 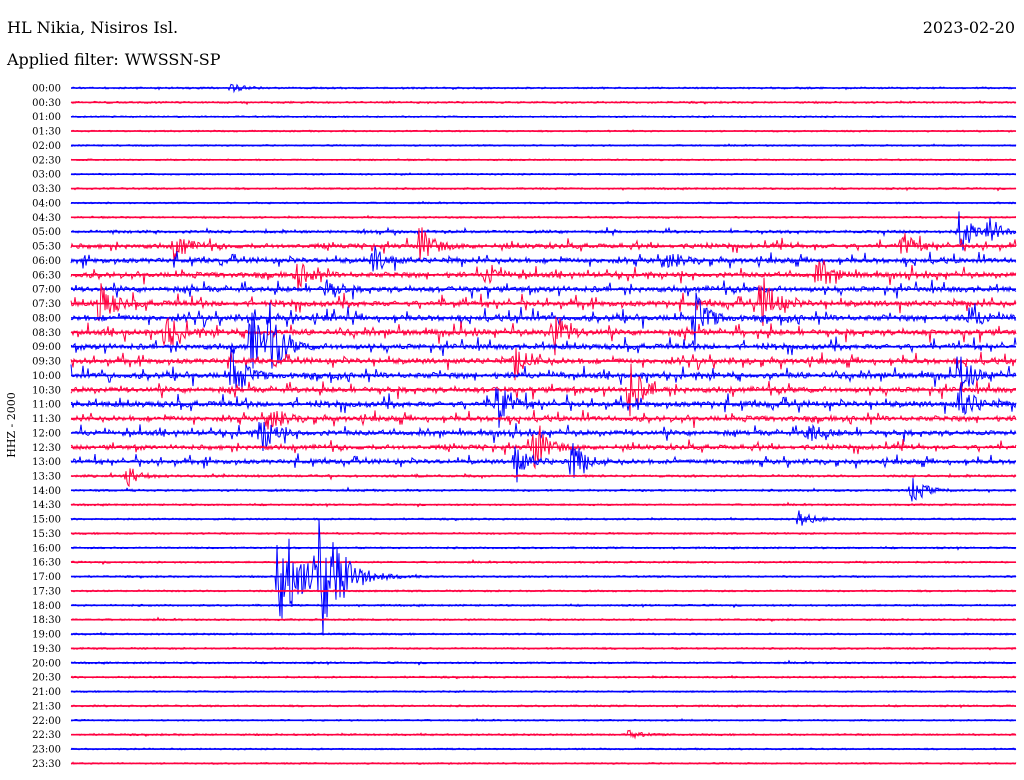 What do you see at coordinates (46, 232) in the screenshot?
I see `row-time-label: 05:00` at bounding box center [46, 232].